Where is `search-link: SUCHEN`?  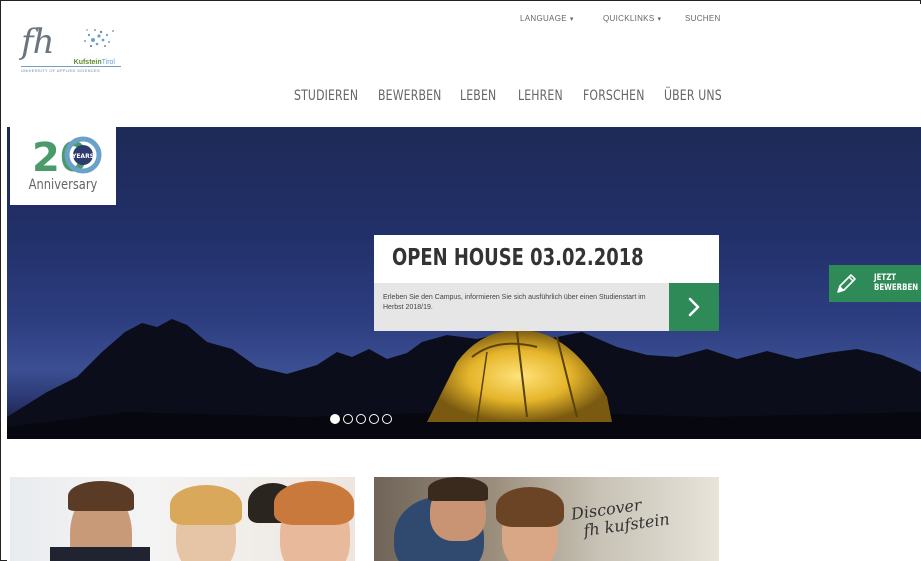
search-link: SUCHEN is located at coordinates (703, 18).